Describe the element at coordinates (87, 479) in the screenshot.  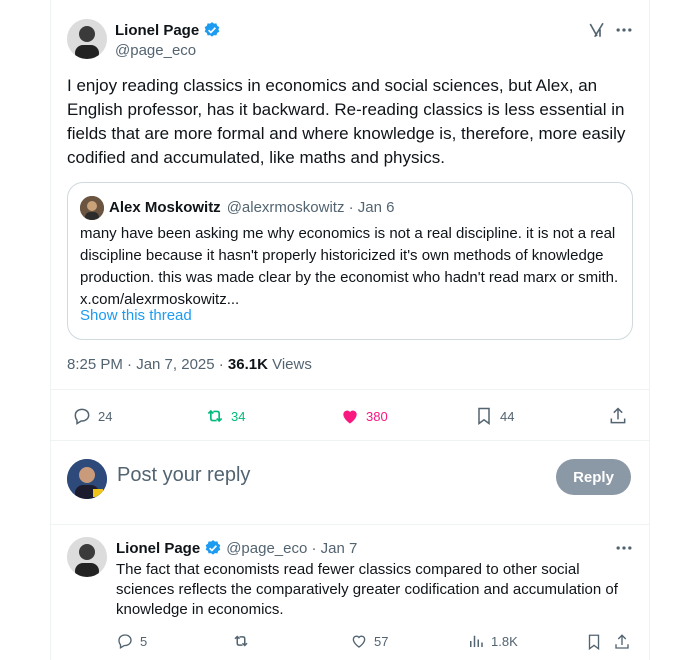
I see `current-user-avatar` at that location.